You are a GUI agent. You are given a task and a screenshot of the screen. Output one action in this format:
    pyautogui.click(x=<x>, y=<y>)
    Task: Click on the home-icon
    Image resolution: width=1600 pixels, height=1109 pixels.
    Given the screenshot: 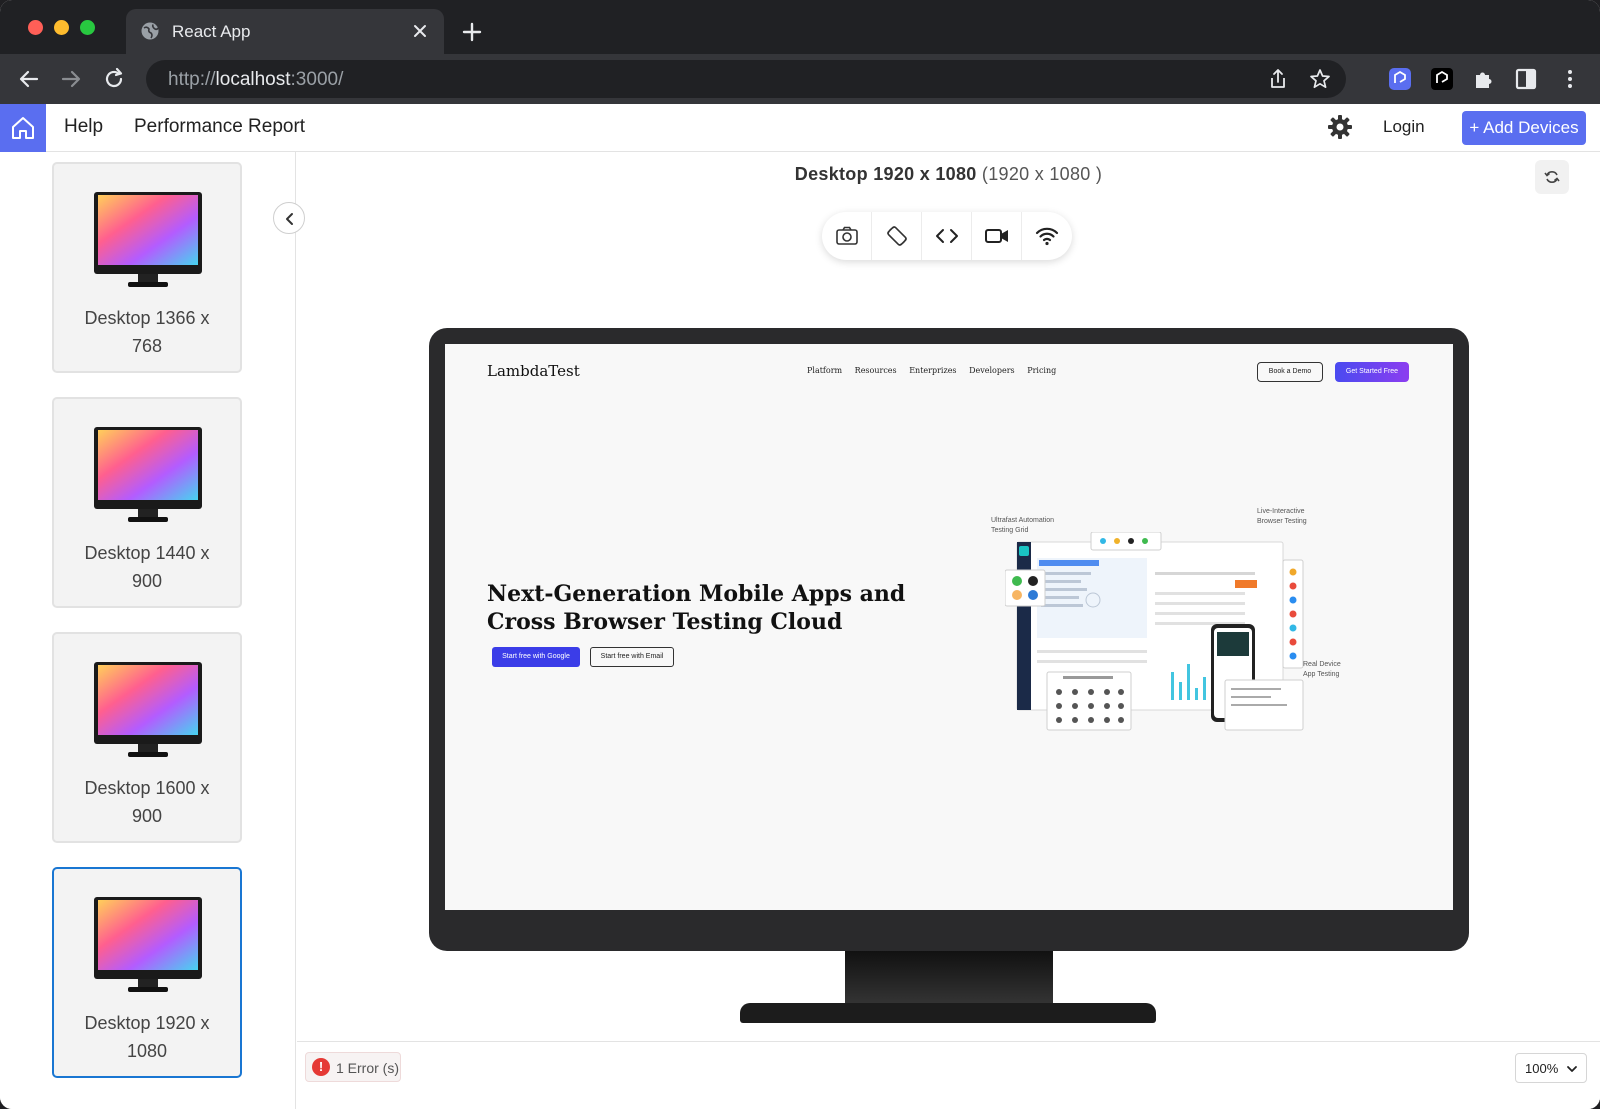 What is the action you would take?
    pyautogui.click(x=23, y=128)
    